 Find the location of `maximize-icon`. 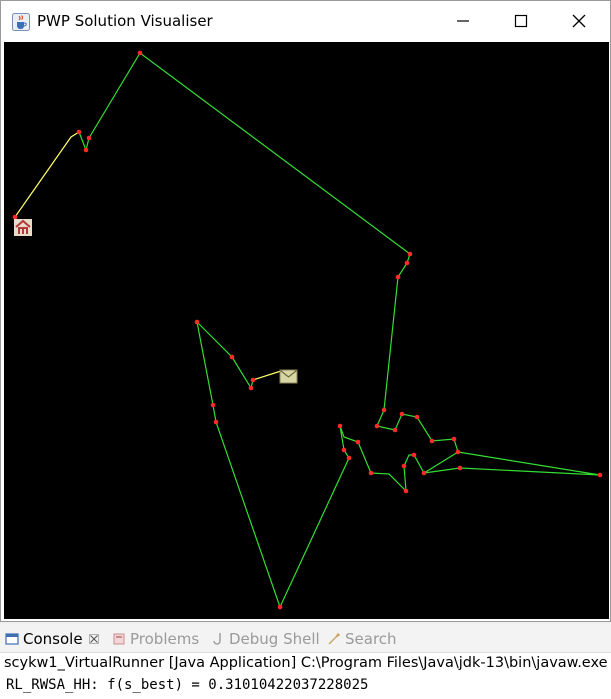

maximize-icon is located at coordinates (521, 21).